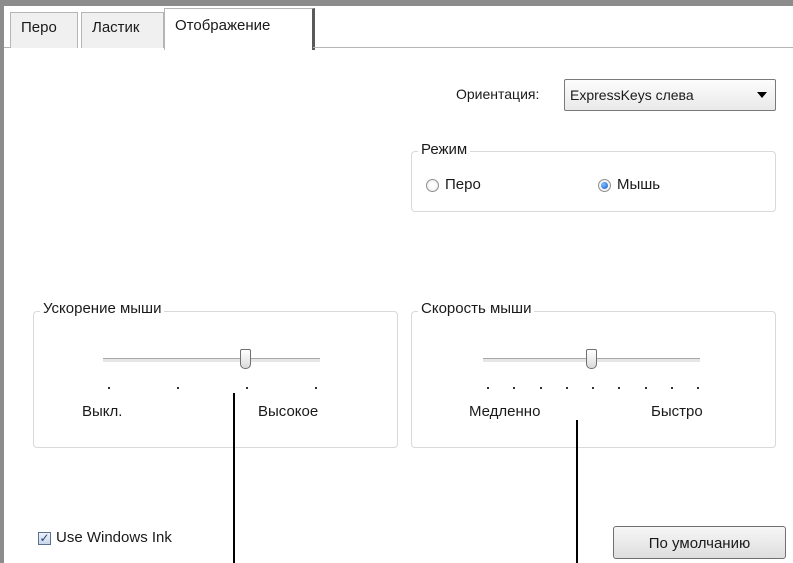 The height and width of the screenshot is (563, 793). Describe the element at coordinates (638, 184) in the screenshot. I see `mode-mouse-label: Мышь` at that location.